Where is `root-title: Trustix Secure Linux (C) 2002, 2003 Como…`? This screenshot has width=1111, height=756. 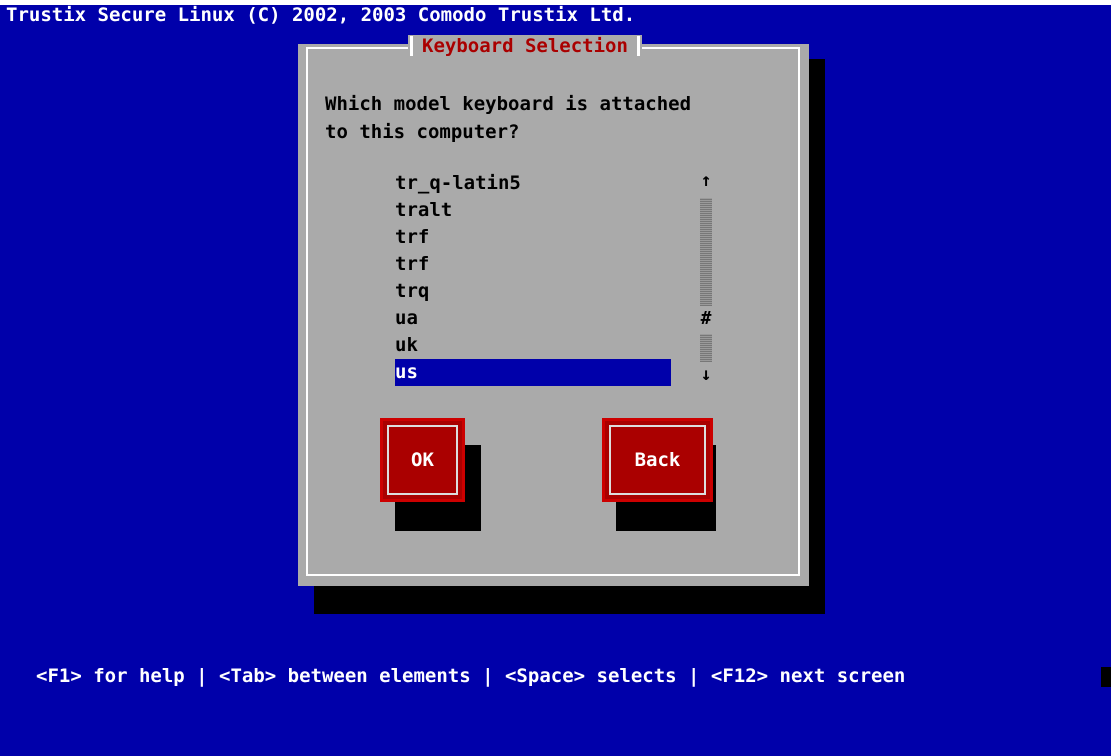 root-title: Trustix Secure Linux (C) 2002, 2003 Como… is located at coordinates (321, 15).